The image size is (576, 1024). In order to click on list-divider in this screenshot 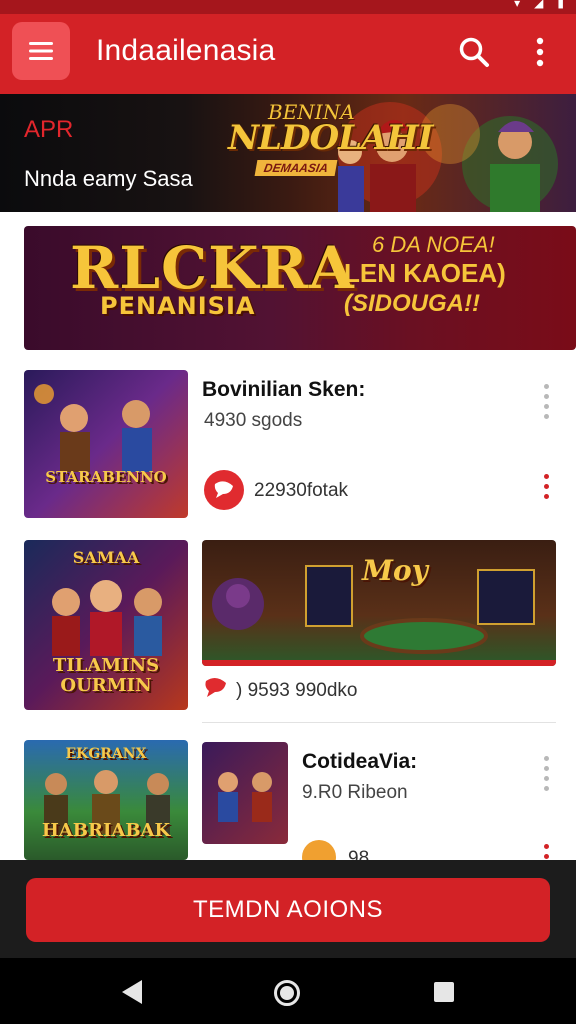, I will do `click(379, 722)`.